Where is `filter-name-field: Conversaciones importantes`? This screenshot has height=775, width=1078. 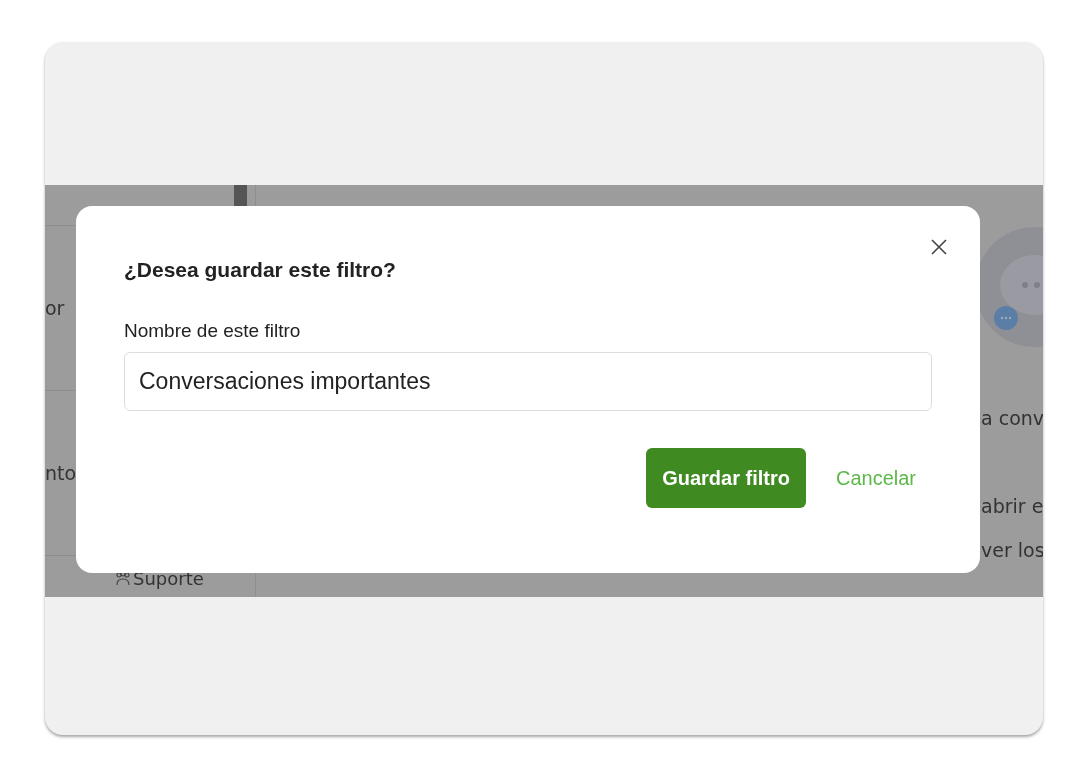
filter-name-field: Conversaciones importantes is located at coordinates (528, 381).